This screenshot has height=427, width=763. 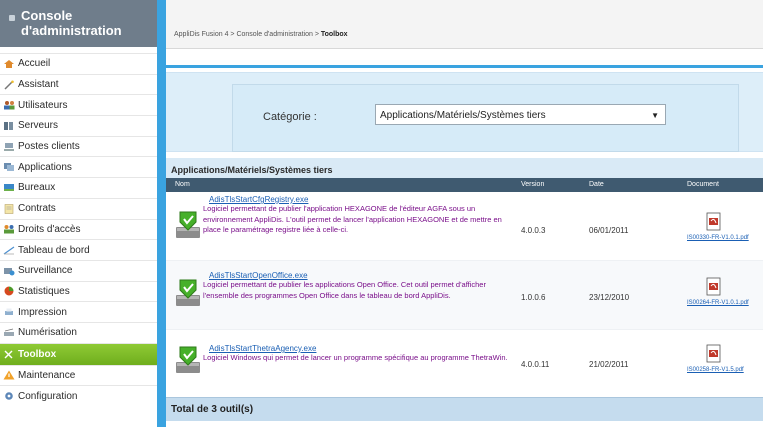 What do you see at coordinates (464, 168) in the screenshot?
I see `results-title: Applications/Matériels/Systèmes tiers` at bounding box center [464, 168].